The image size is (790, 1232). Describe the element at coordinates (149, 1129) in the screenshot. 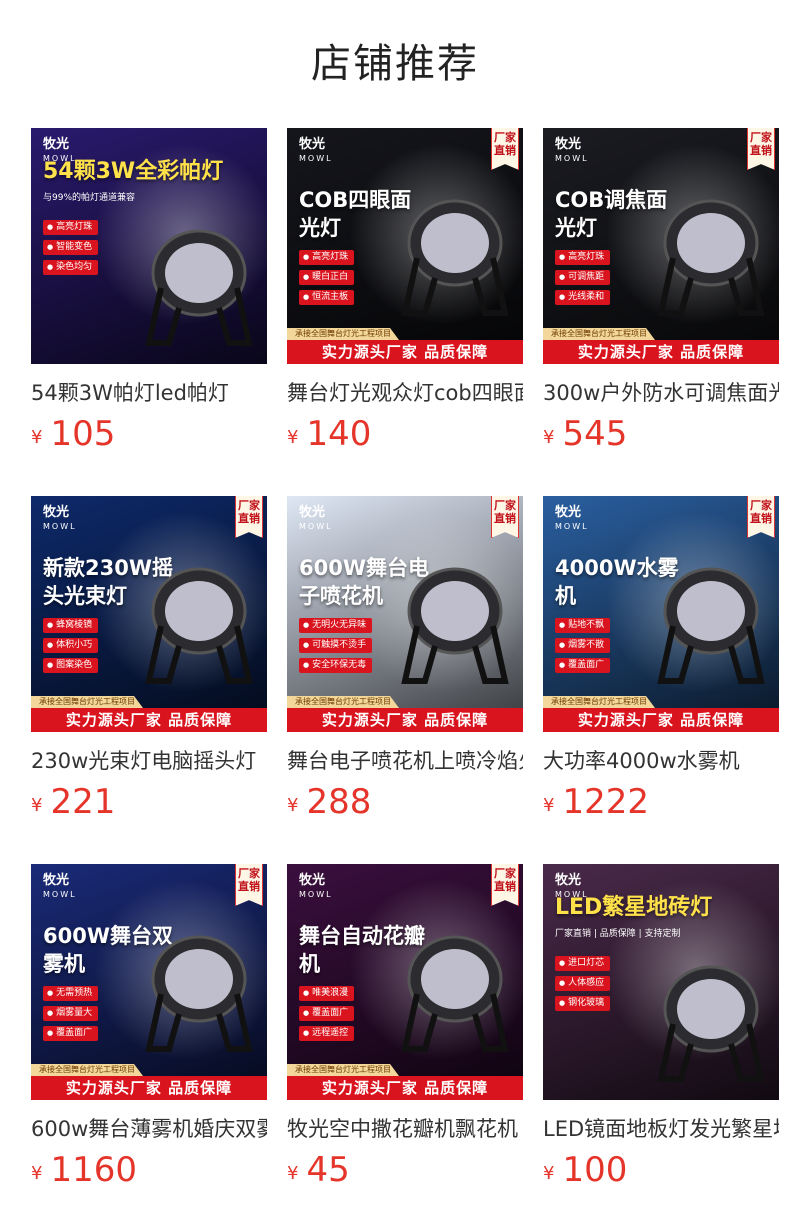

I see `product-name: 600w舞台薄雾机婚庆双雾机` at that location.